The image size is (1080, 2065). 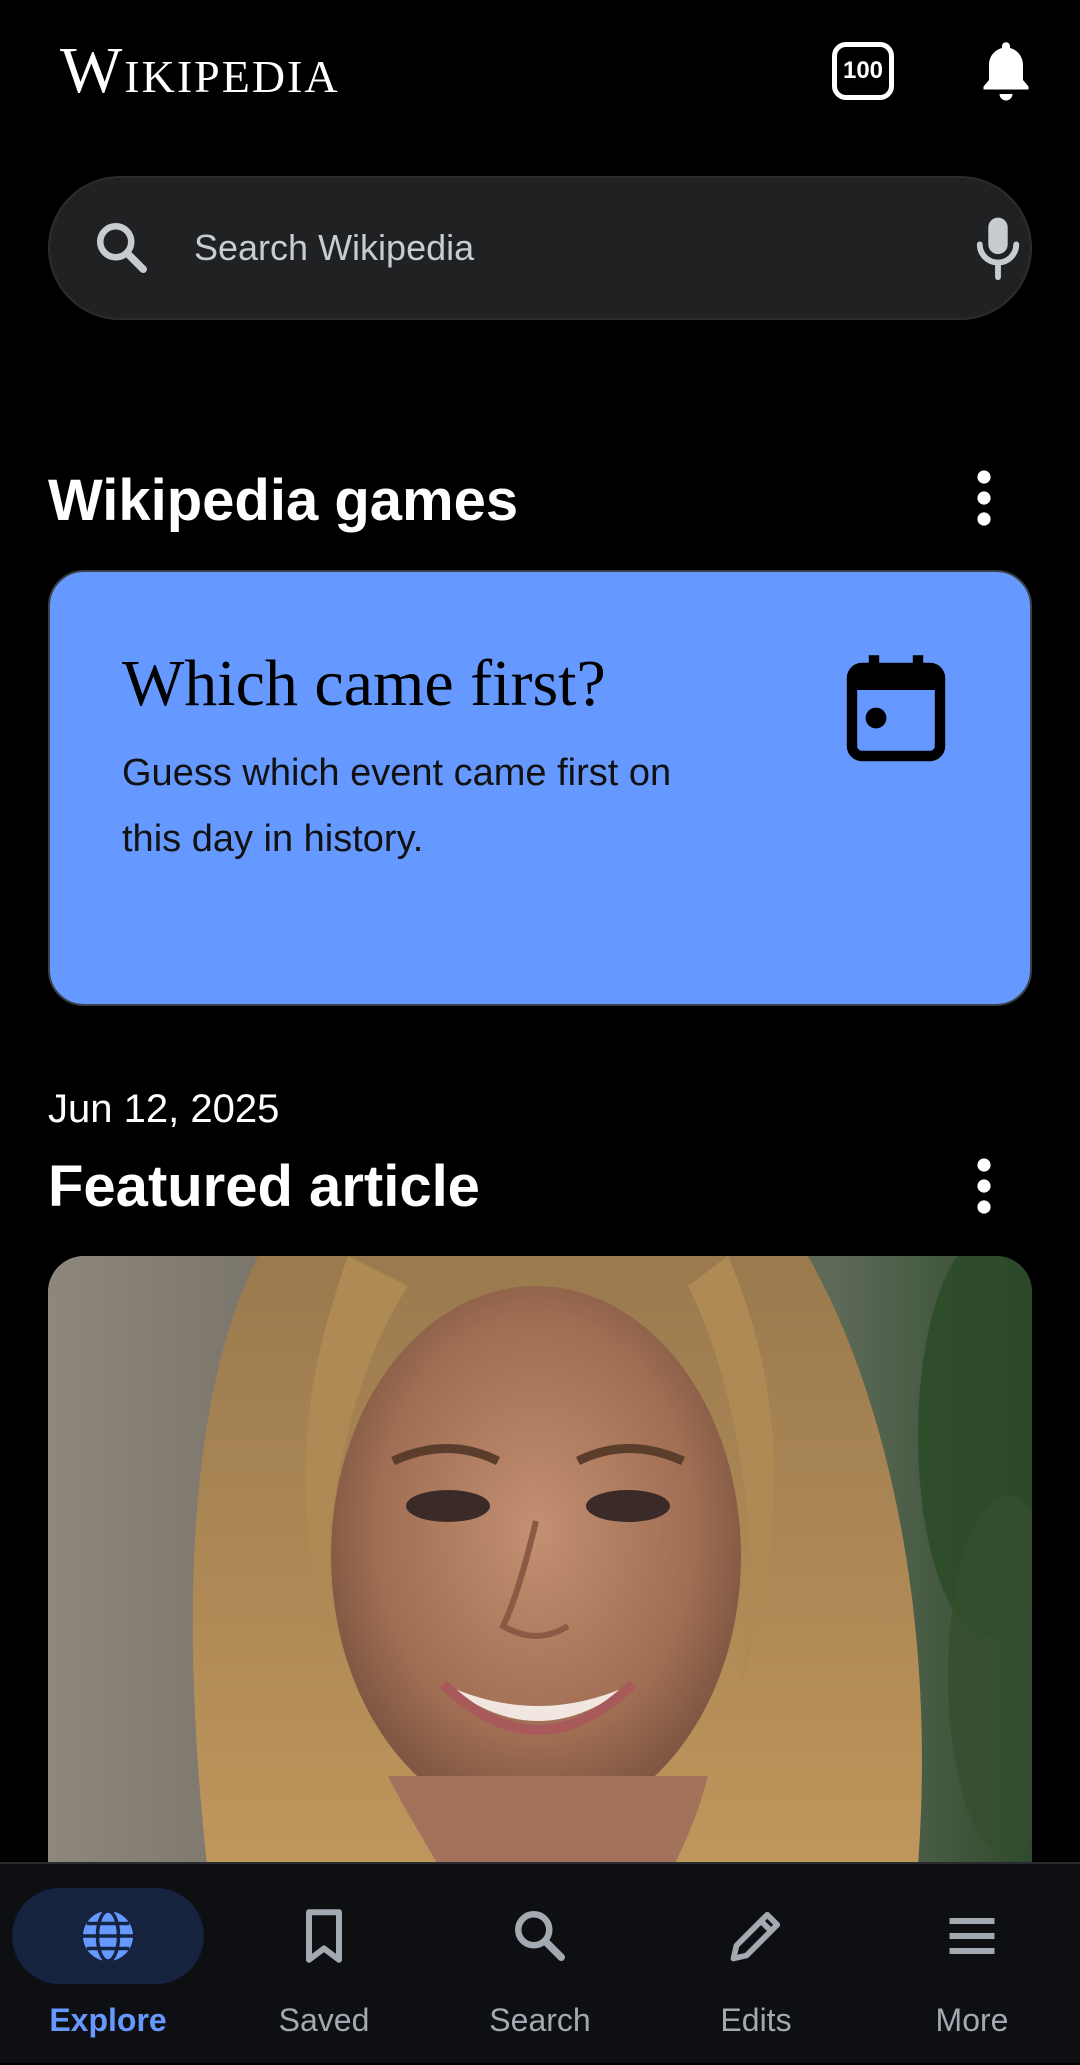 I want to click on app-header: Wikipedia 100, so click(x=540, y=75).